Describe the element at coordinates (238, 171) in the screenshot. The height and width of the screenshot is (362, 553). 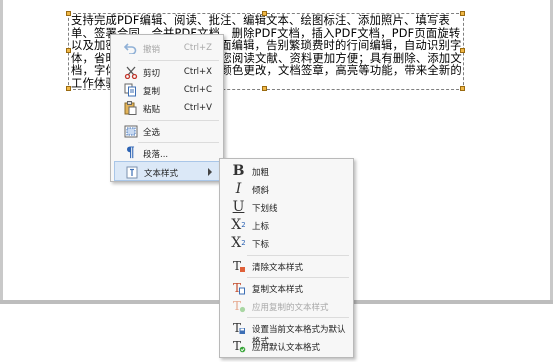
I see `bold-icon: B` at that location.